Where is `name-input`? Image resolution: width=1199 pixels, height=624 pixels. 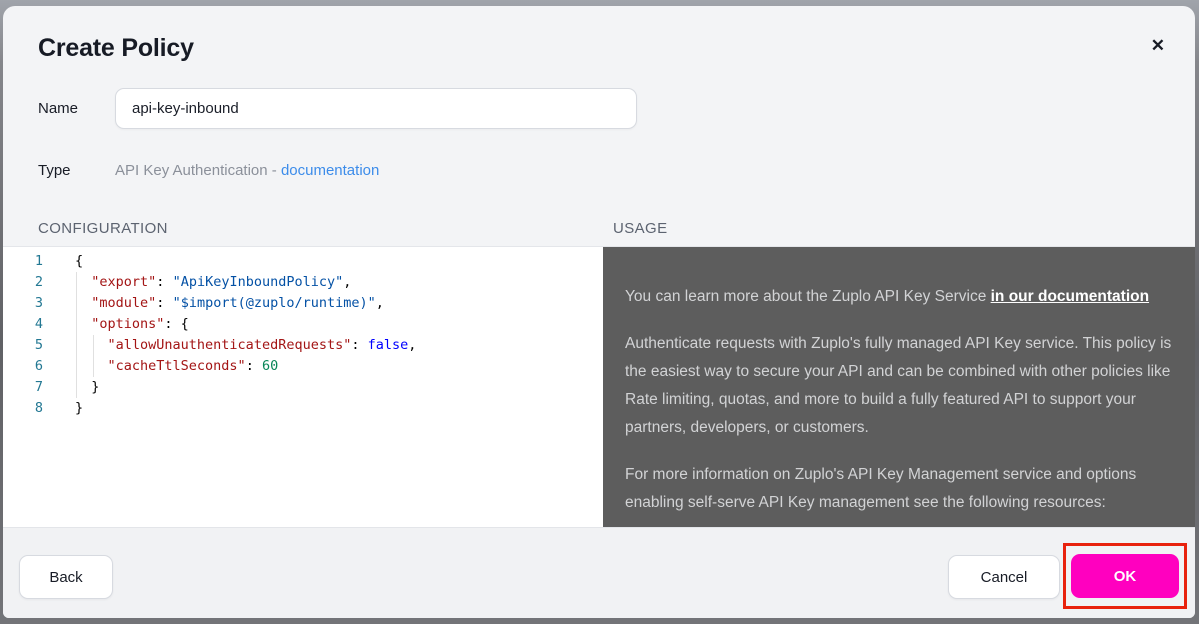
name-input is located at coordinates (376, 108).